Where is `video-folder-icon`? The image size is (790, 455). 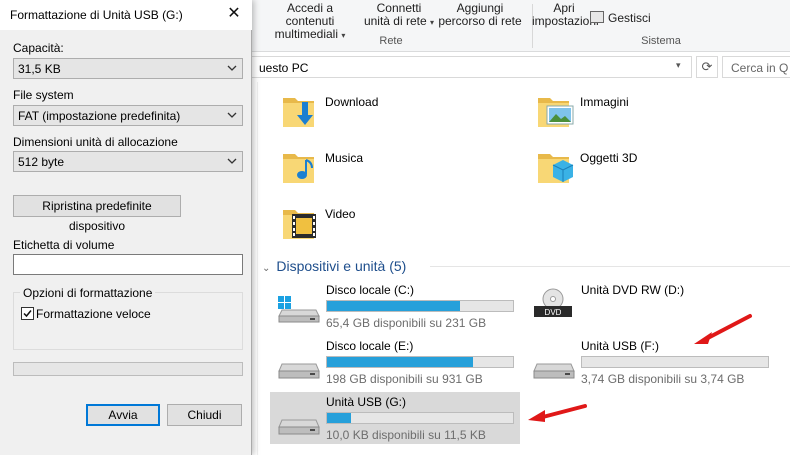 video-folder-icon is located at coordinates (299, 224).